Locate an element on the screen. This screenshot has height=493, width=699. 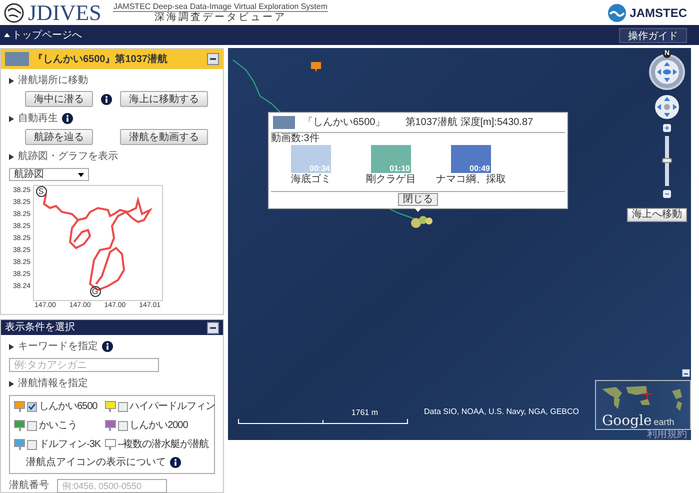
zoom-slider-track is located at coordinates (667, 161).